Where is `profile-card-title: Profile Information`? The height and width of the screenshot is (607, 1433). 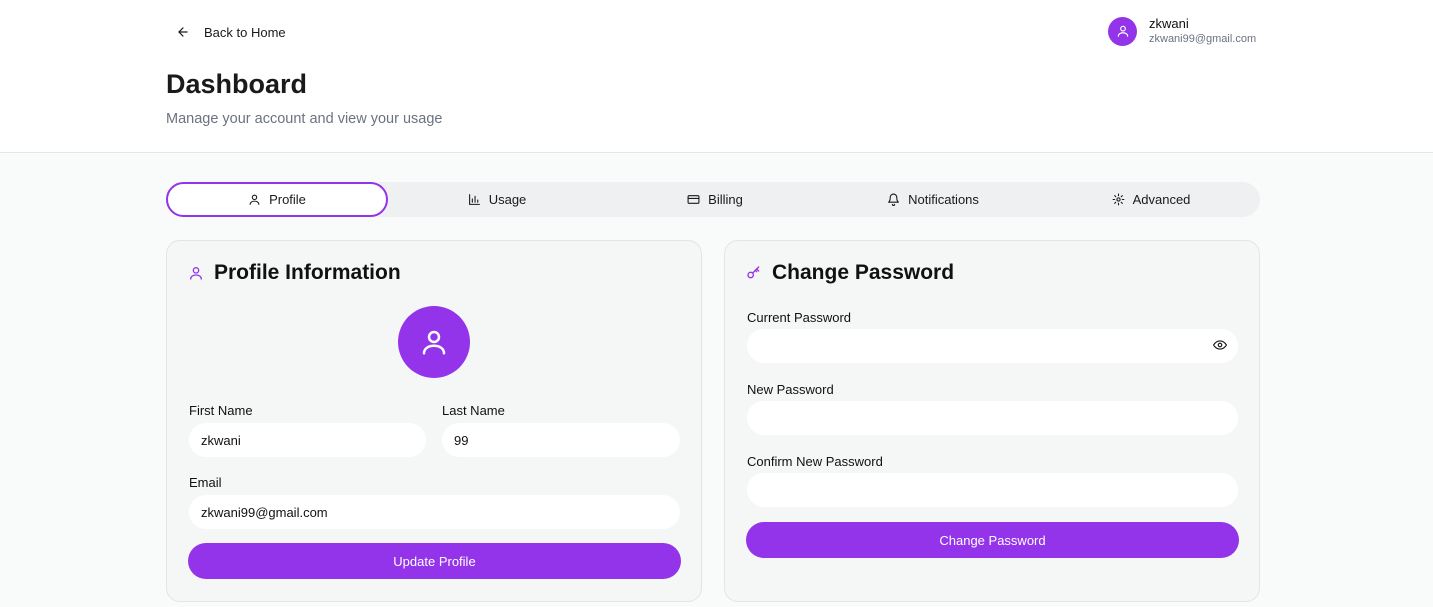
profile-card-title: Profile Information is located at coordinates (294, 273).